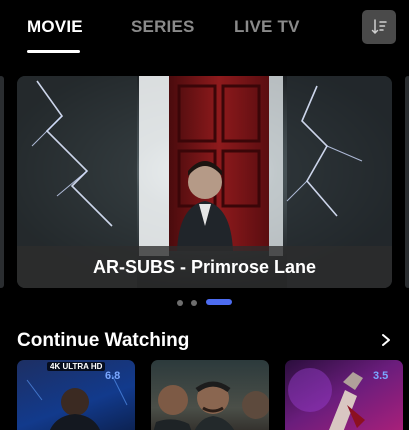  Describe the element at coordinates (2, 182) in the screenshot. I see `previous-slide-peek` at that location.